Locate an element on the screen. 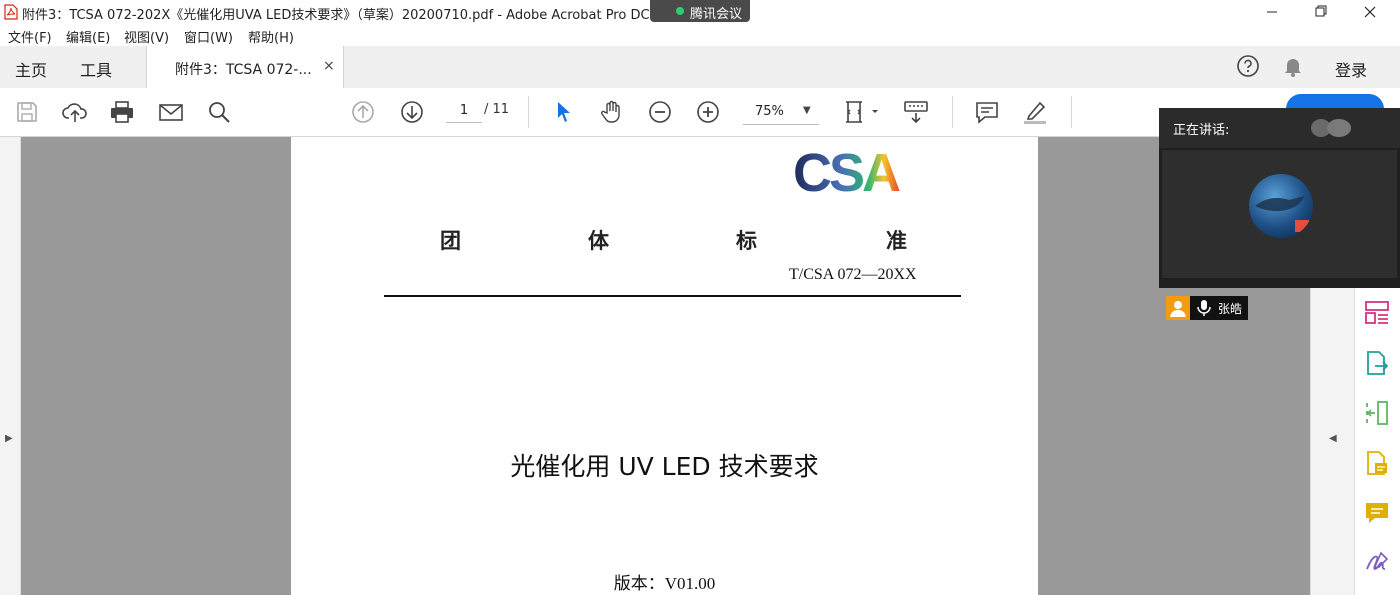  save-icon is located at coordinates (27, 112).